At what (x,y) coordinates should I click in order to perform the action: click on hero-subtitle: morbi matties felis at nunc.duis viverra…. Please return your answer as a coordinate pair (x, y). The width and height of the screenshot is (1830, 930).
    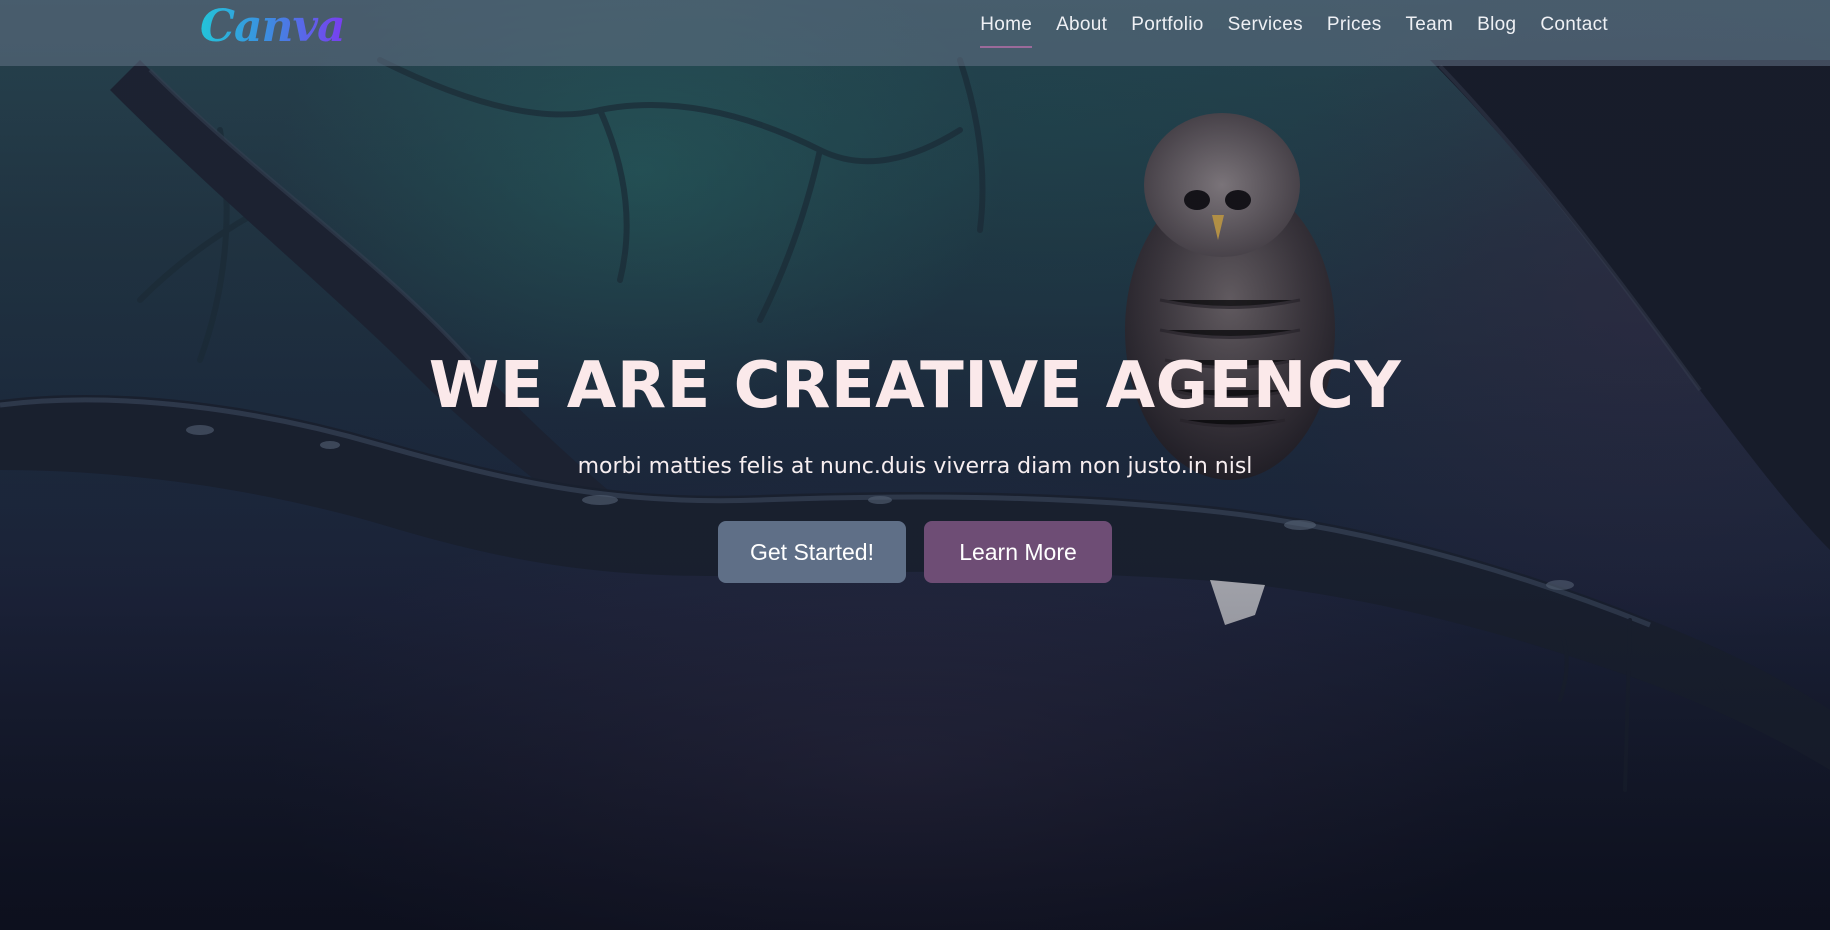
    Looking at the image, I should click on (915, 466).